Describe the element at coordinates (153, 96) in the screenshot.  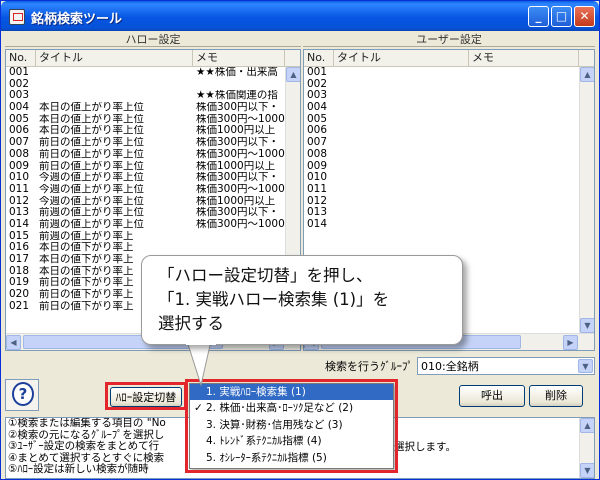
I see `table-row: 003 ★★株価関連の指` at that location.